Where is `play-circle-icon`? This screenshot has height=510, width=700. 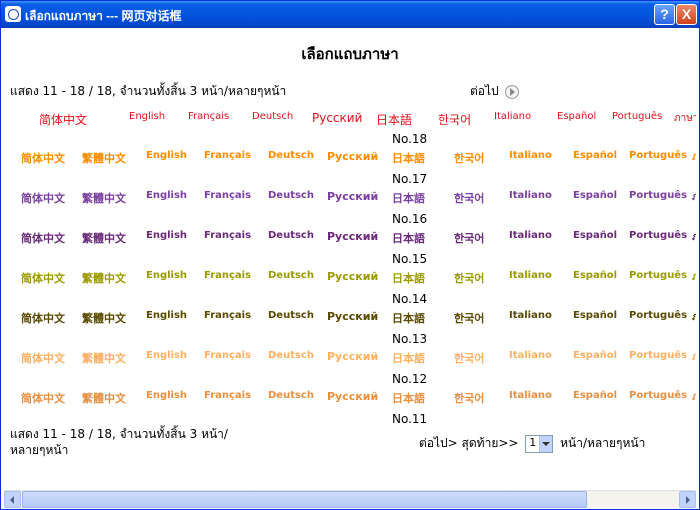 play-circle-icon is located at coordinates (511, 91).